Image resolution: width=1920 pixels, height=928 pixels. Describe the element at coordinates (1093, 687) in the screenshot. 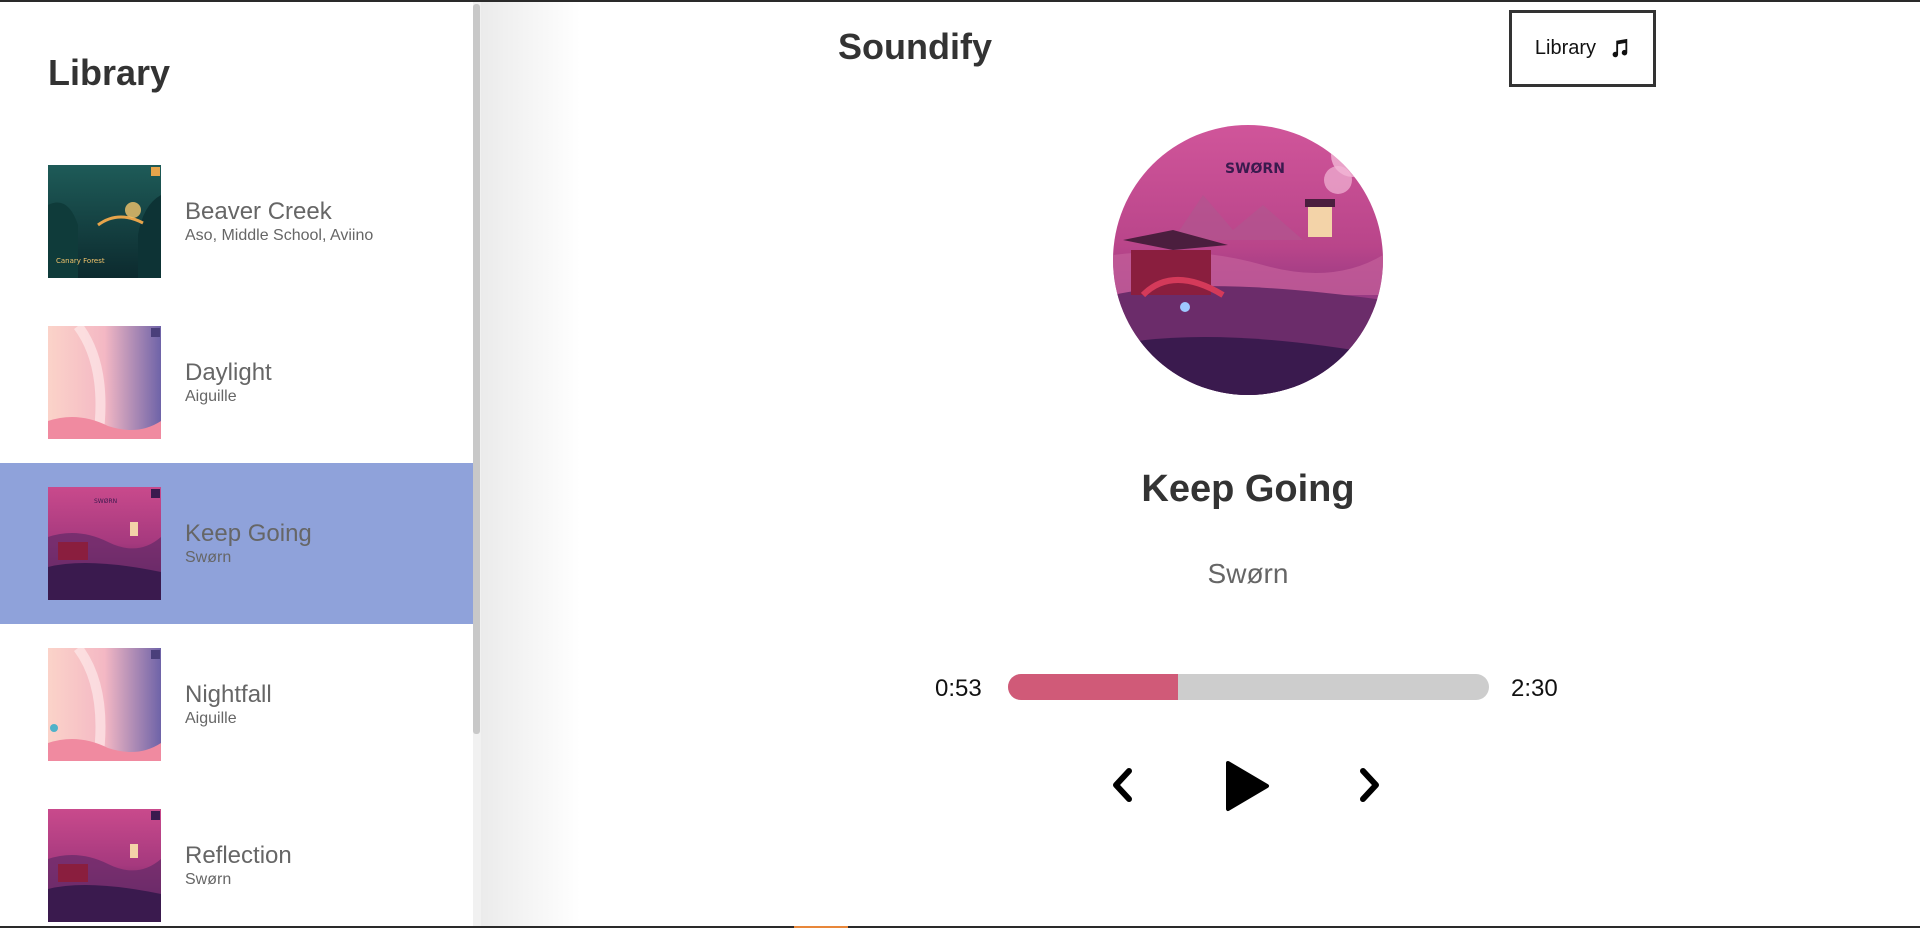

I see `progress-fill` at that location.